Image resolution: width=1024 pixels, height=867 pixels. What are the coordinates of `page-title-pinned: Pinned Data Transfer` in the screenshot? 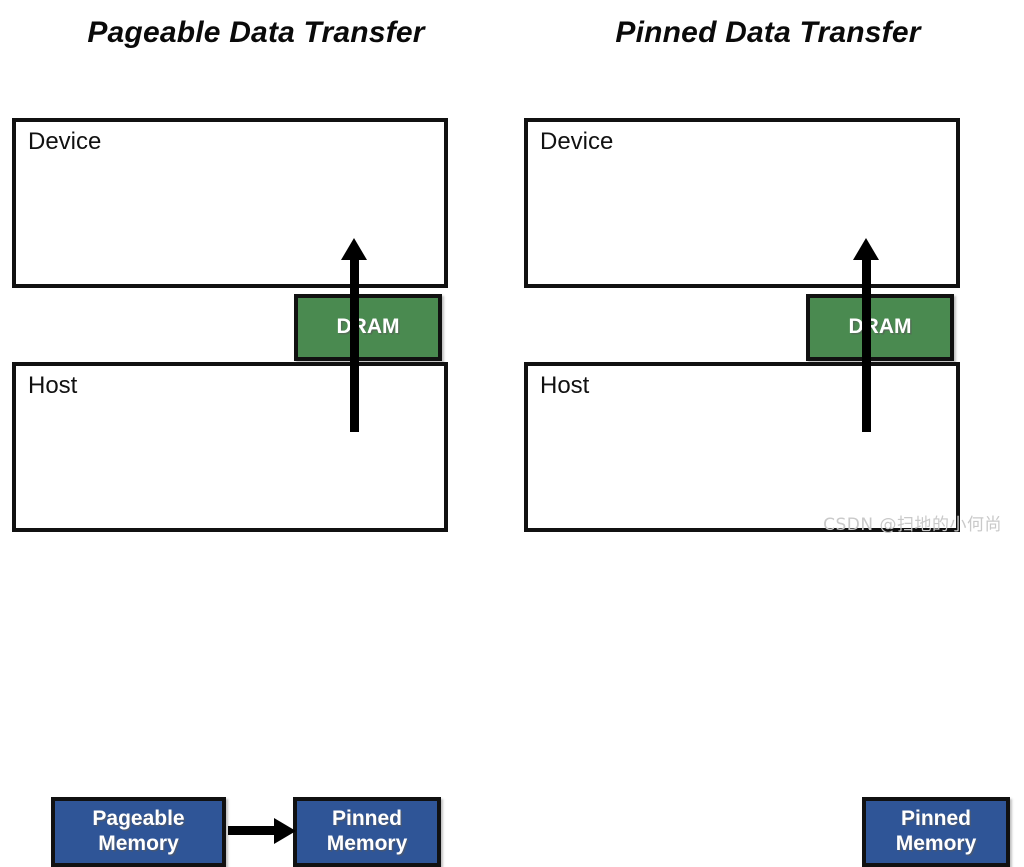 It's located at (768, 32).